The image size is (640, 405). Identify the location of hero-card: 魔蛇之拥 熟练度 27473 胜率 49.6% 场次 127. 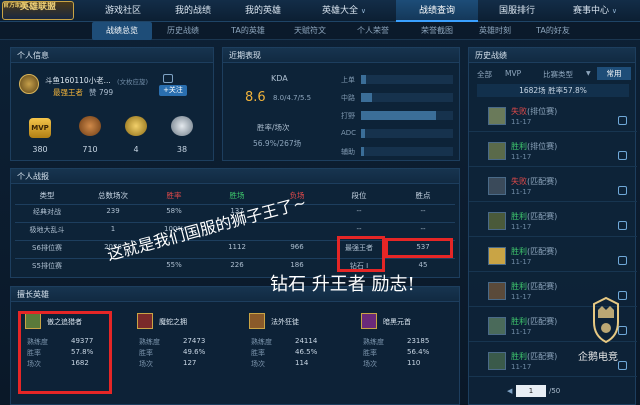
(185, 354).